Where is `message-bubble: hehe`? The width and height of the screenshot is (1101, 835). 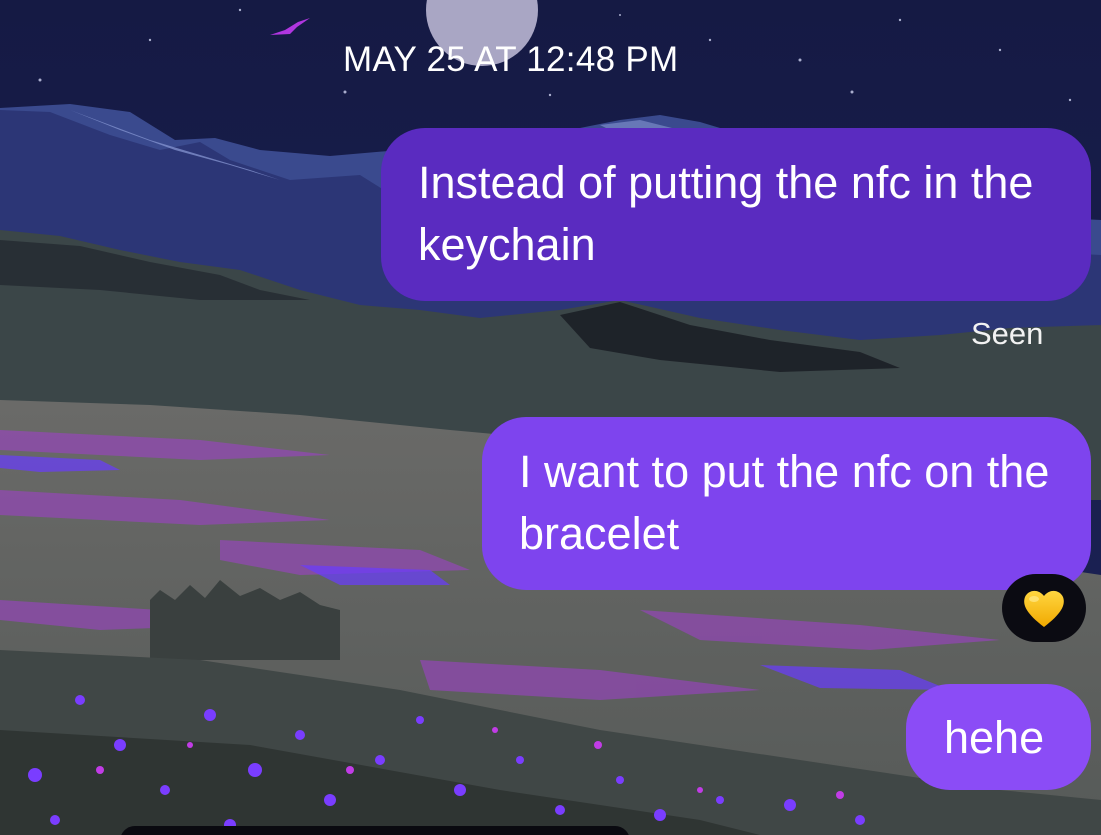 message-bubble: hehe is located at coordinates (998, 737).